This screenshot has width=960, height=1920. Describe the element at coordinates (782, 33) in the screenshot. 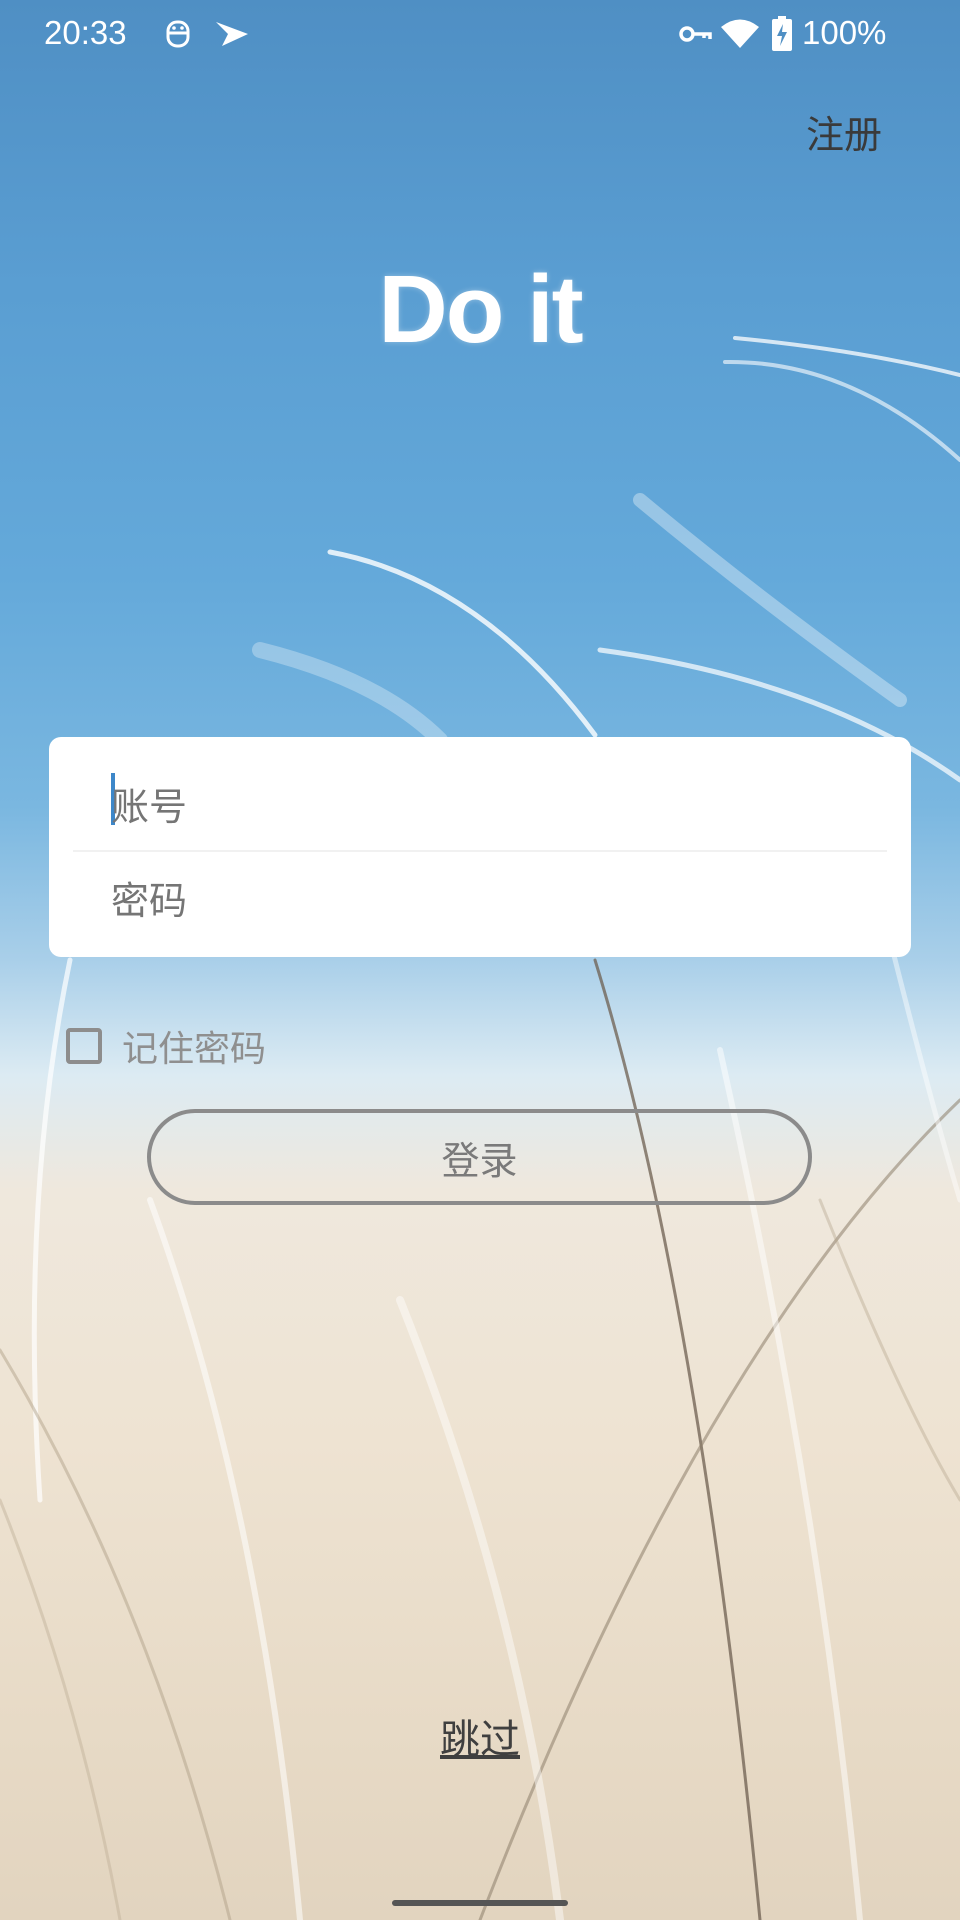

I see `battery-charging-icon` at that location.